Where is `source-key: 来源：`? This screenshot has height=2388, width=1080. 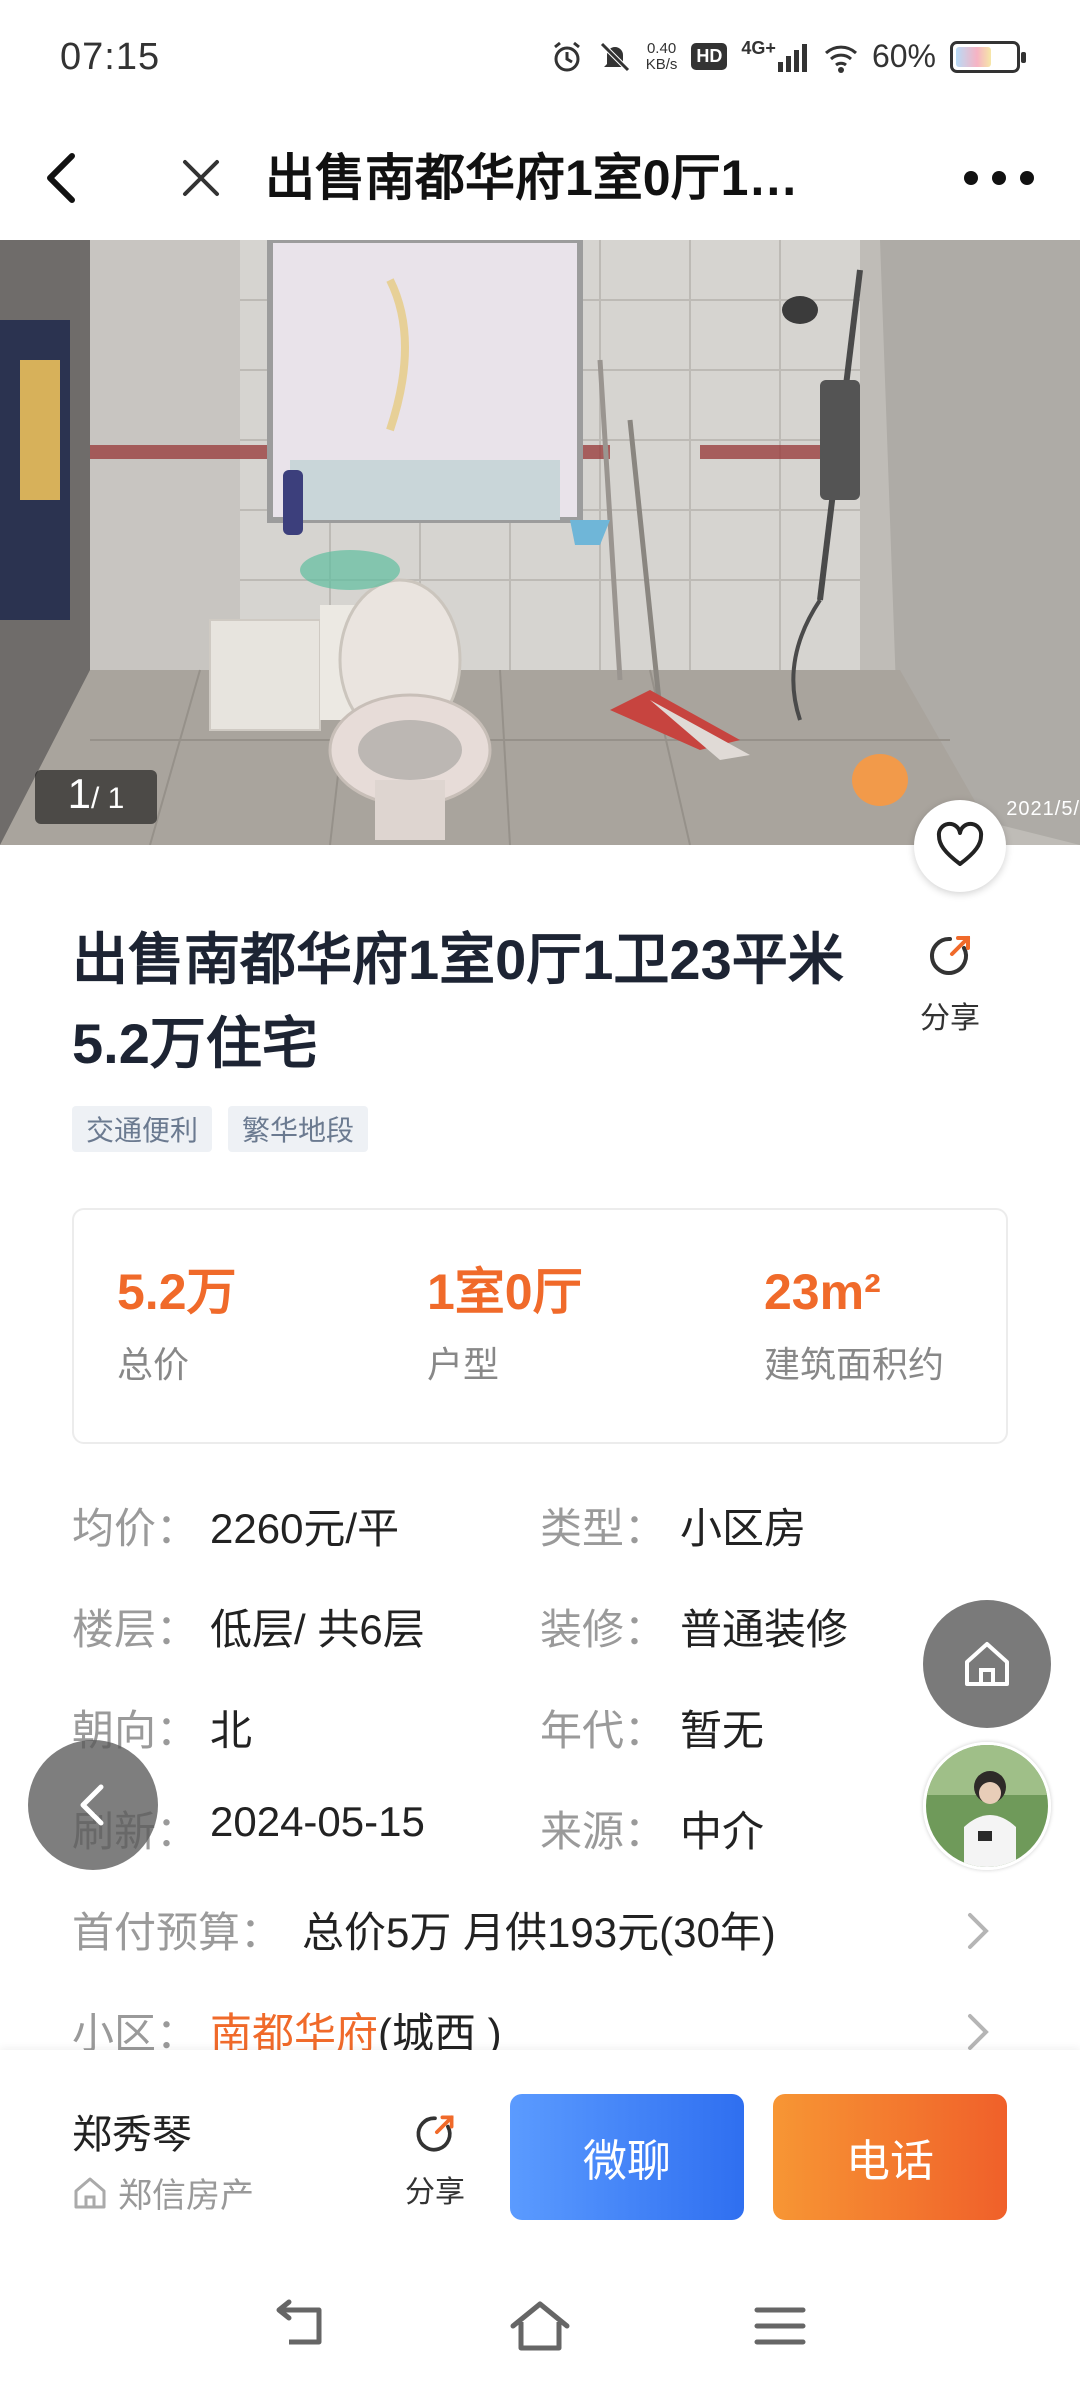 source-key: 来源： is located at coordinates (603, 1831).